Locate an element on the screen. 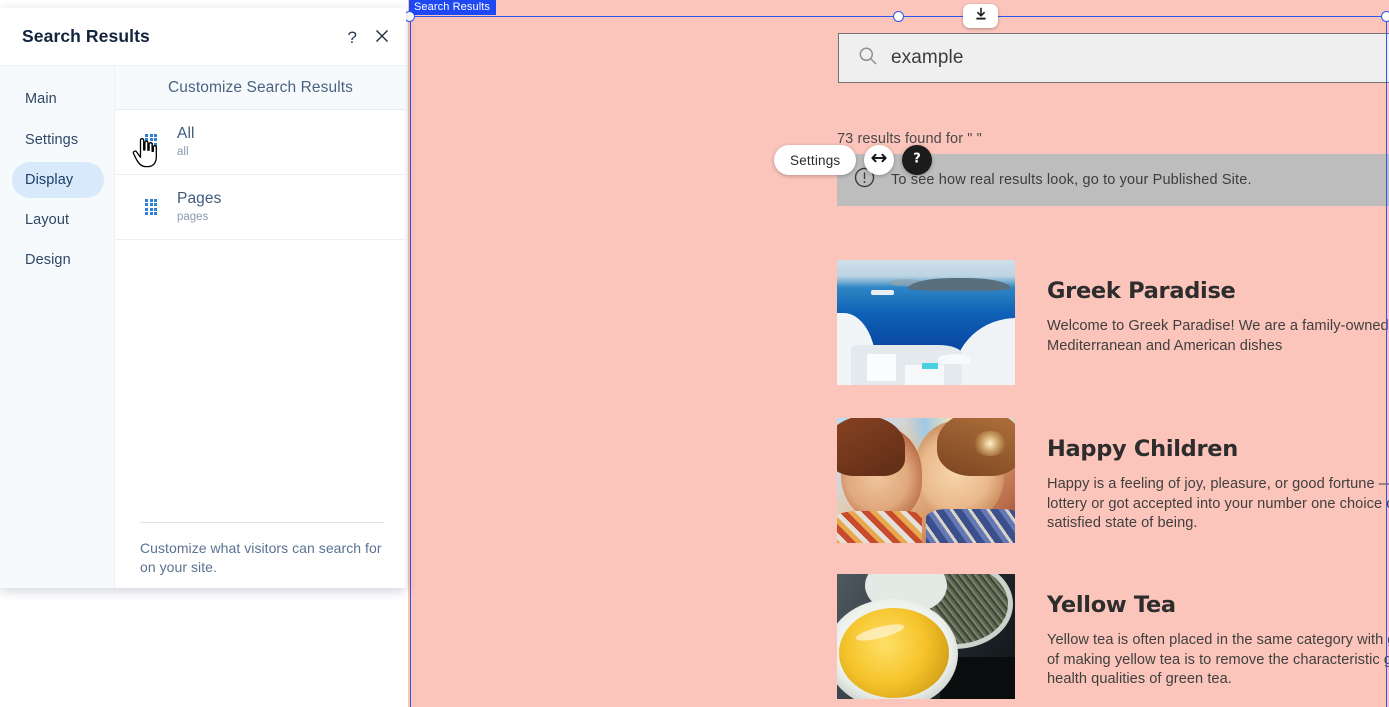  horizontal-arrows-icon is located at coordinates (879, 160).